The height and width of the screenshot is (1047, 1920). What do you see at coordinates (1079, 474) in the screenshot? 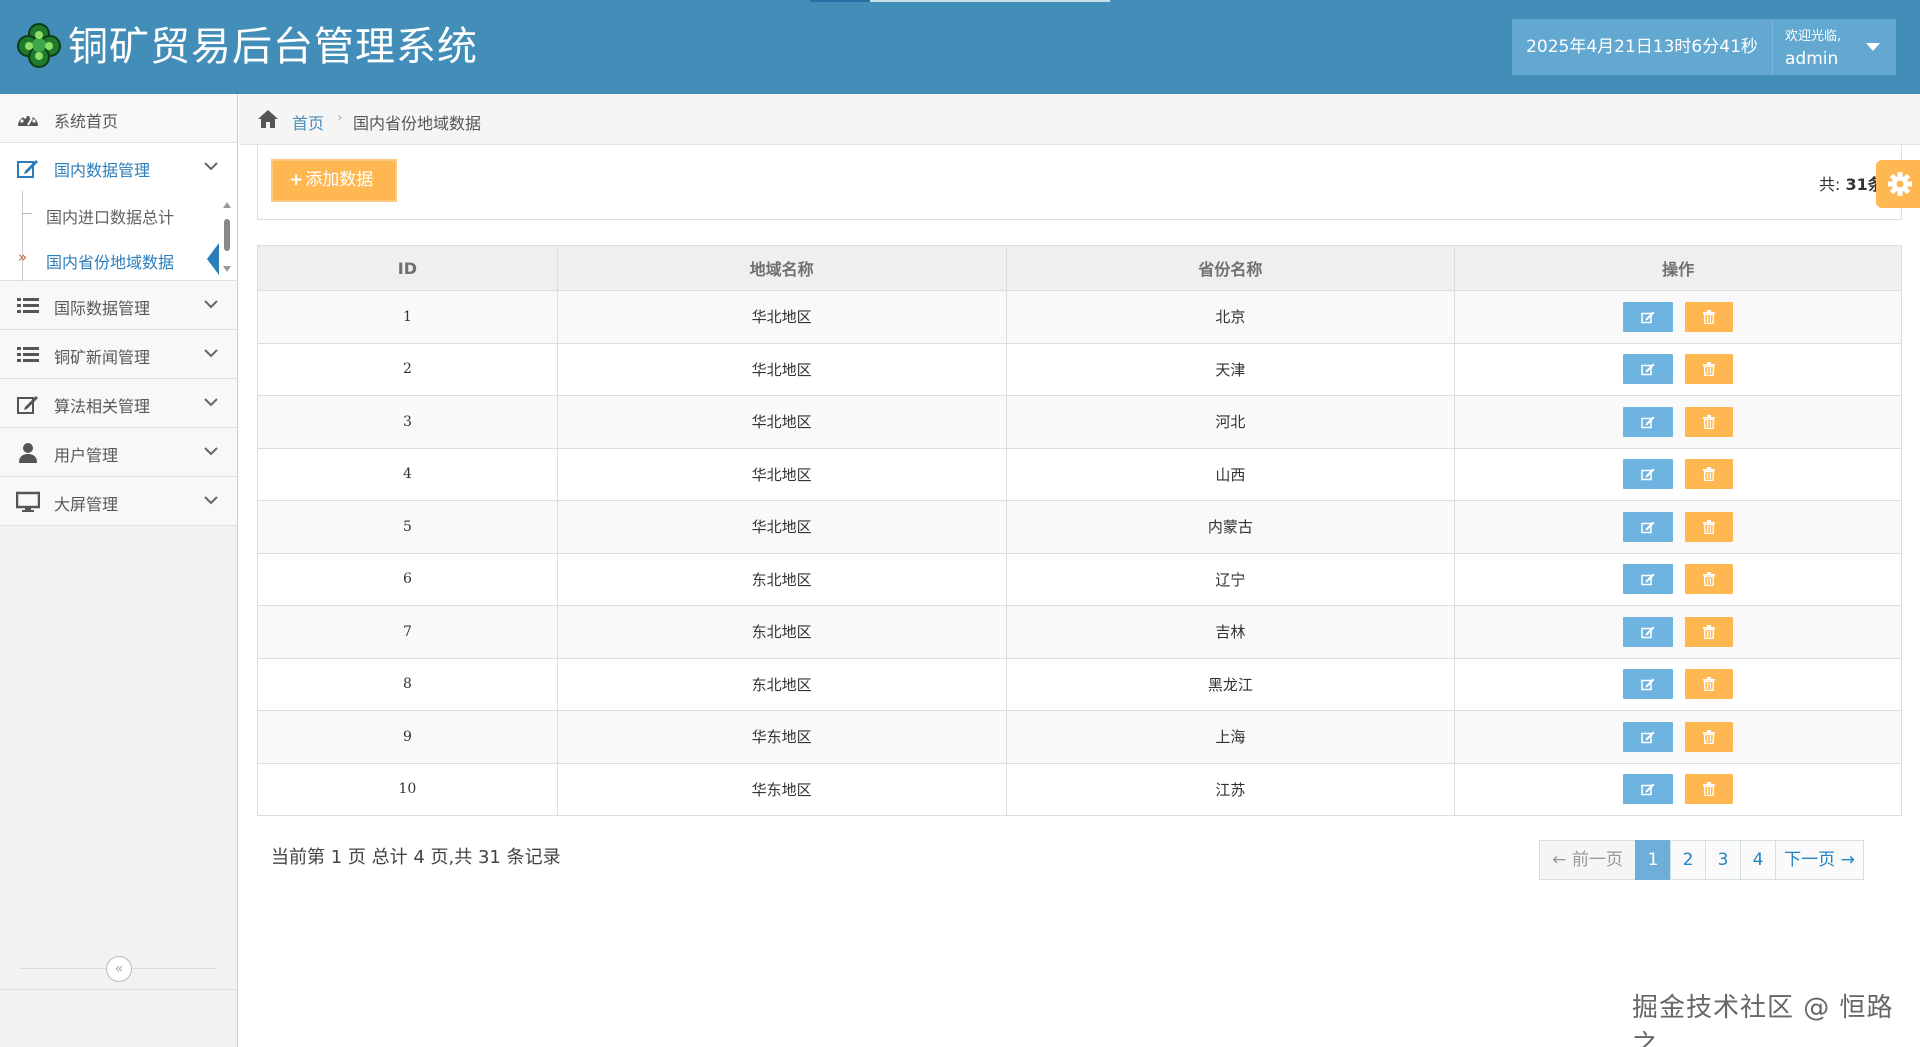
I see `table-row: 4 华北地区 山西` at bounding box center [1079, 474].